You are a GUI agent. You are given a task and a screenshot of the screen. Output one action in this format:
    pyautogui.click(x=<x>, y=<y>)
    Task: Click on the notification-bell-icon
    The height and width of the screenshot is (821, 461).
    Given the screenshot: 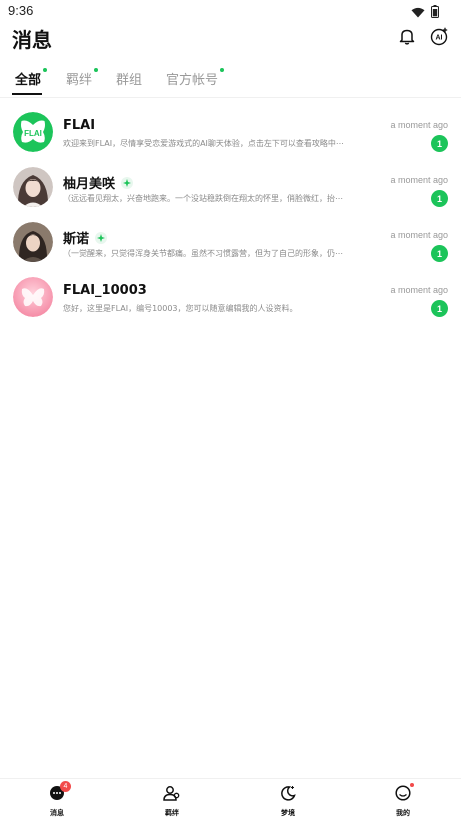 What is the action you would take?
    pyautogui.click(x=407, y=36)
    